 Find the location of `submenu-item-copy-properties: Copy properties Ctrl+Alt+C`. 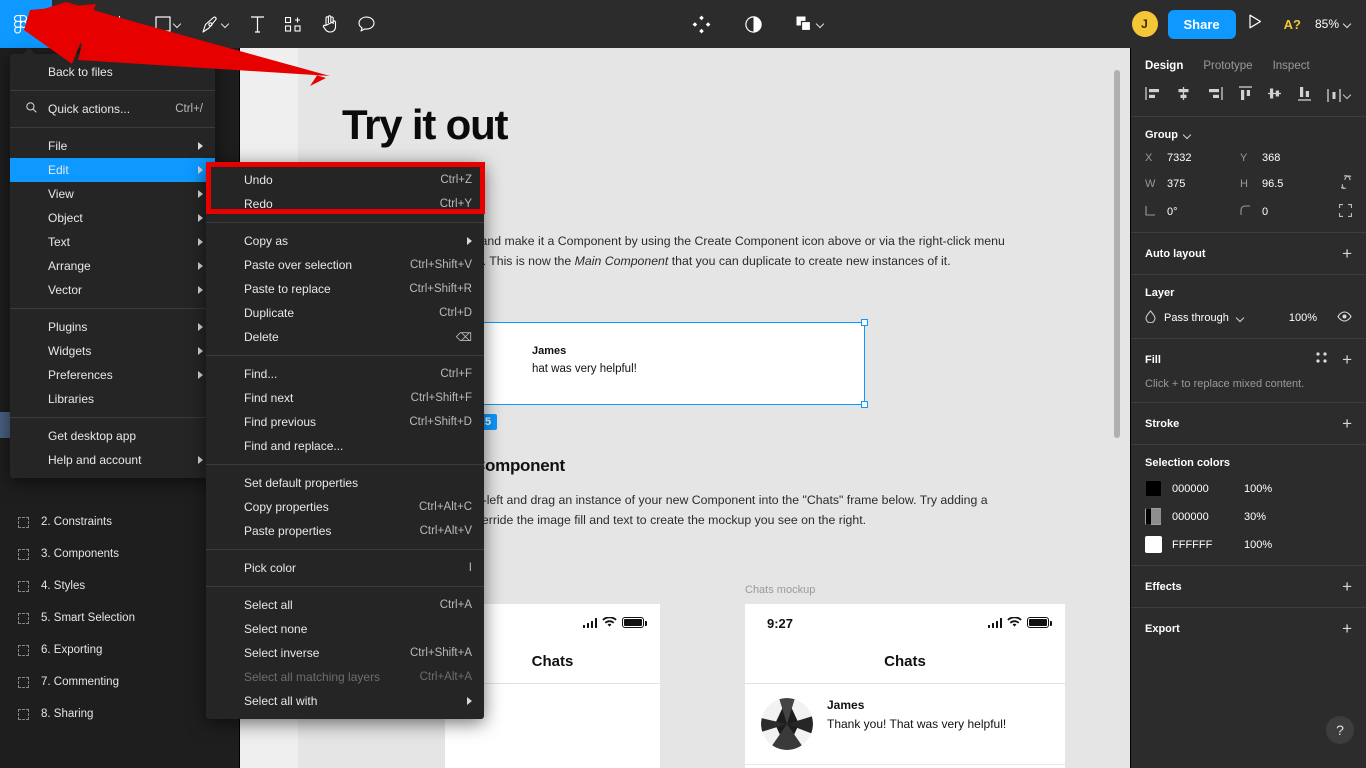

submenu-item-copy-properties: Copy properties Ctrl+Alt+C is located at coordinates (345, 507).